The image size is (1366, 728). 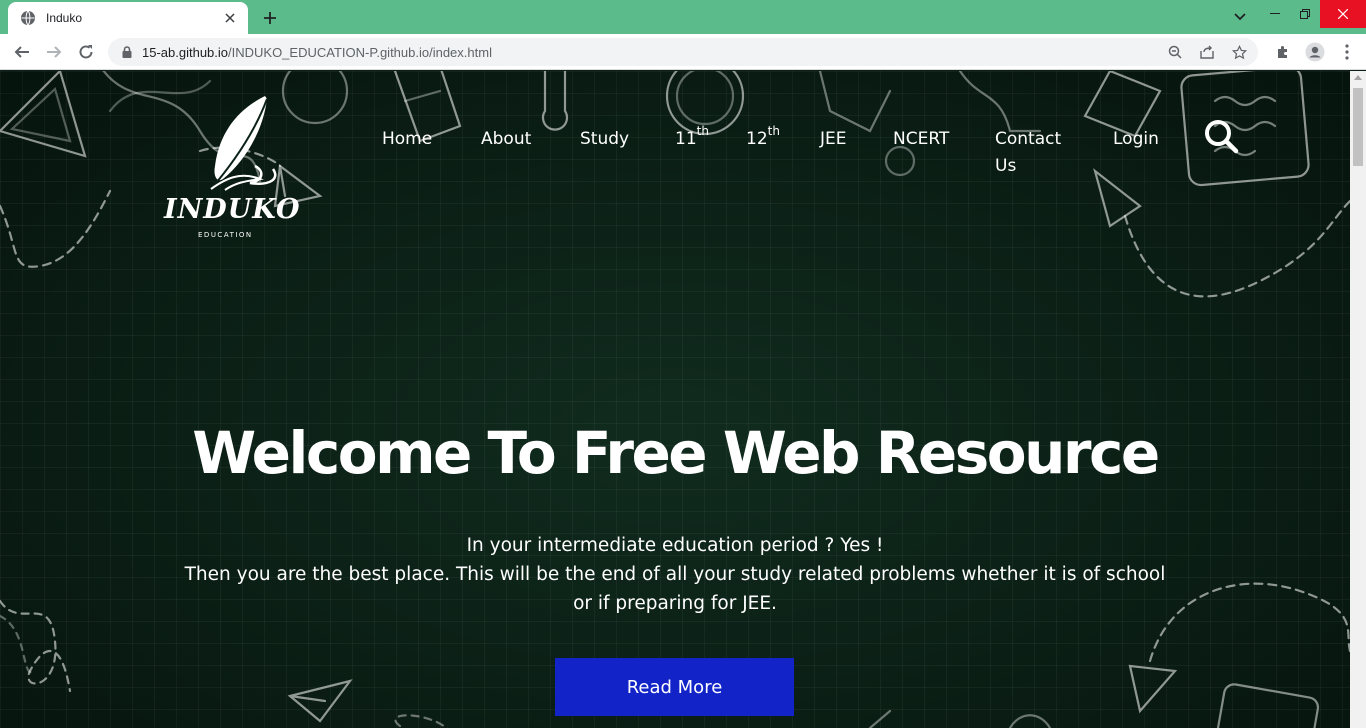 I want to click on nav-jee: JEE, so click(x=833, y=139).